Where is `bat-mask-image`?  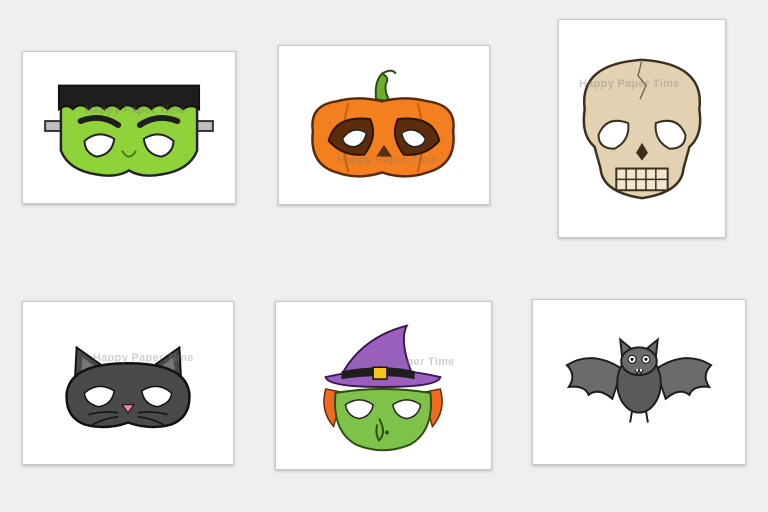
bat-mask-image is located at coordinates (639, 380).